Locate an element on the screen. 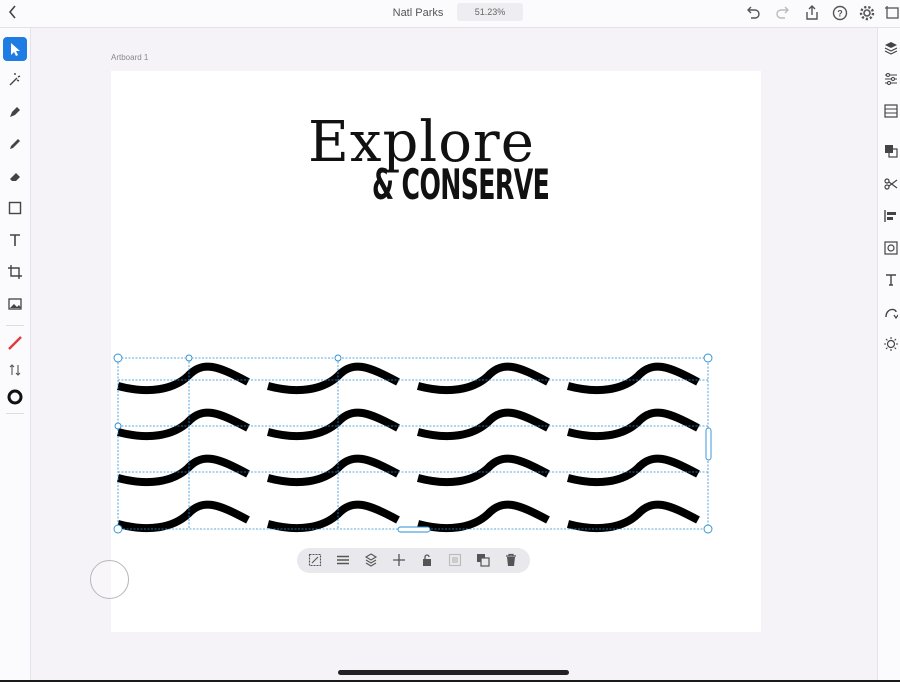 The width and height of the screenshot is (900, 682). undo-icon is located at coordinates (753, 13).